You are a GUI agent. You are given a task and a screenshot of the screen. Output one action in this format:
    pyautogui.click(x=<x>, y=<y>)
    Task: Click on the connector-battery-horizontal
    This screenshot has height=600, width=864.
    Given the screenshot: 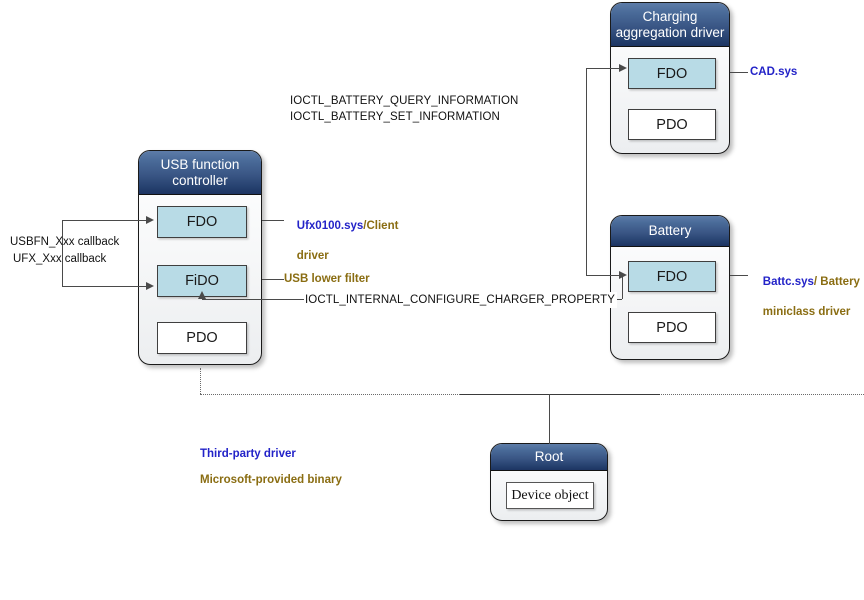 What is the action you would take?
    pyautogui.click(x=604, y=275)
    